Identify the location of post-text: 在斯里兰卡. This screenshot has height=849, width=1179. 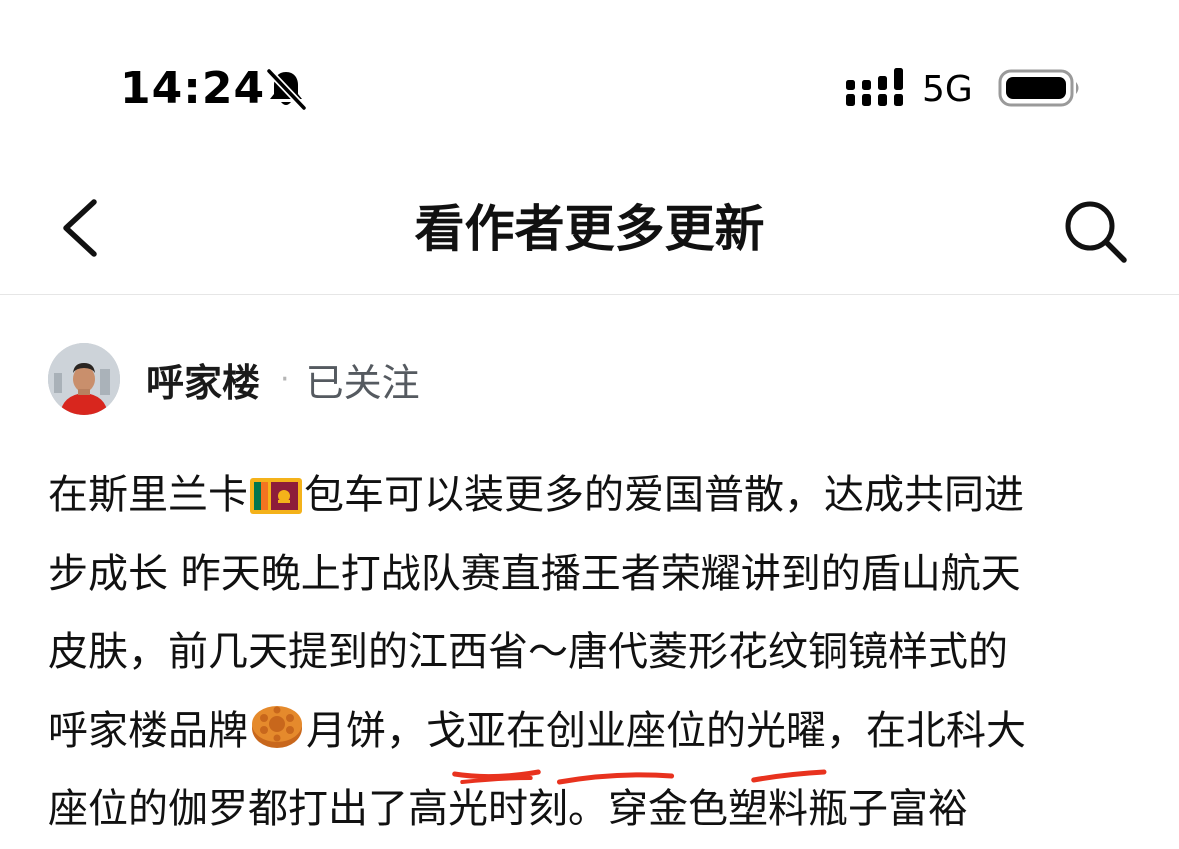
(148, 495).